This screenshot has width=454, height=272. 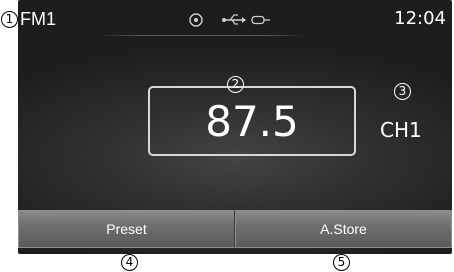 I want to click on status-icons, so click(x=229, y=20).